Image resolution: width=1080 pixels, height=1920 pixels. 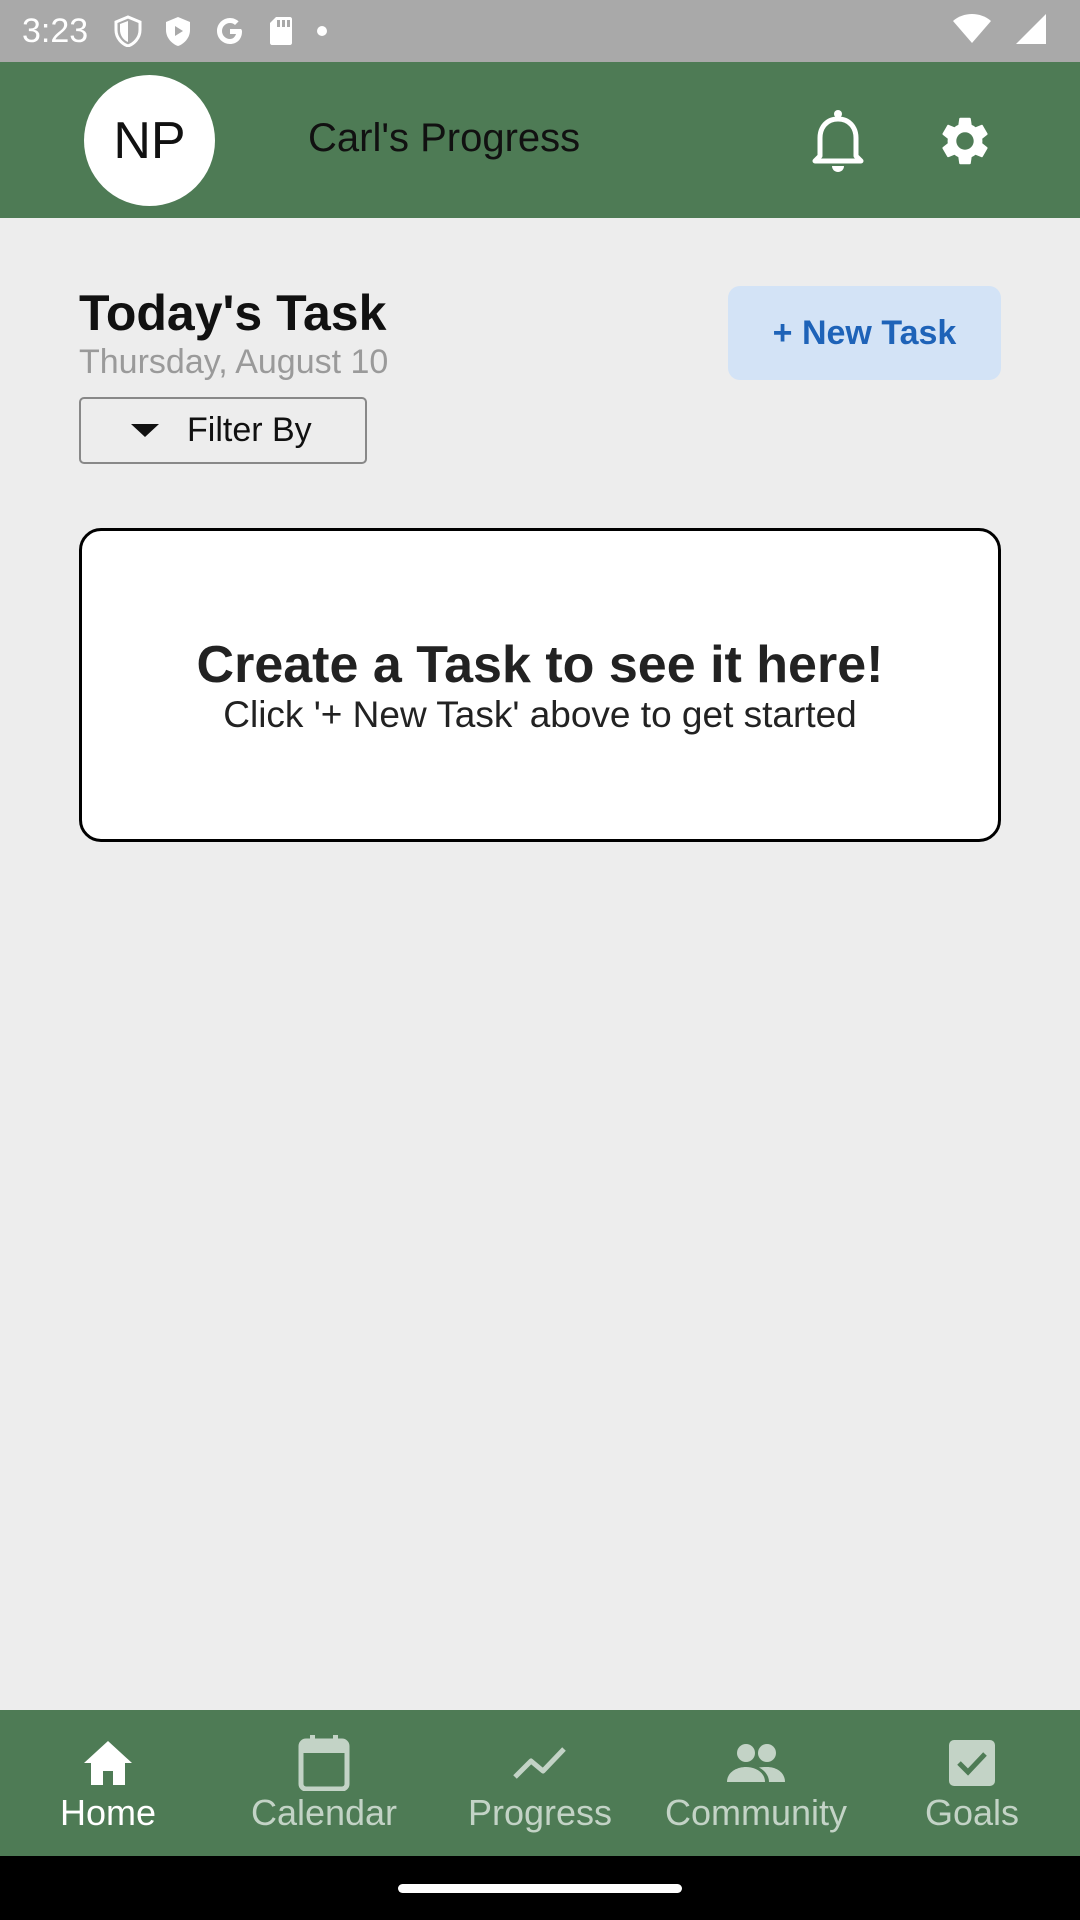 What do you see at coordinates (540, 665) in the screenshot?
I see `empty-state-title: Create a Task to see it here!` at bounding box center [540, 665].